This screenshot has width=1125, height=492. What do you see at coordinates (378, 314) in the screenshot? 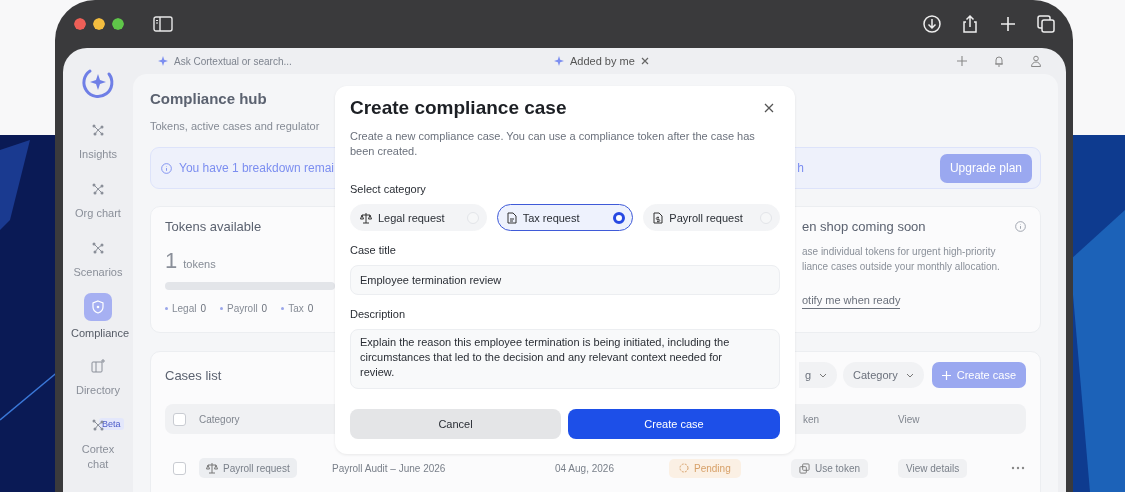
I see `field-label: Description` at bounding box center [378, 314].